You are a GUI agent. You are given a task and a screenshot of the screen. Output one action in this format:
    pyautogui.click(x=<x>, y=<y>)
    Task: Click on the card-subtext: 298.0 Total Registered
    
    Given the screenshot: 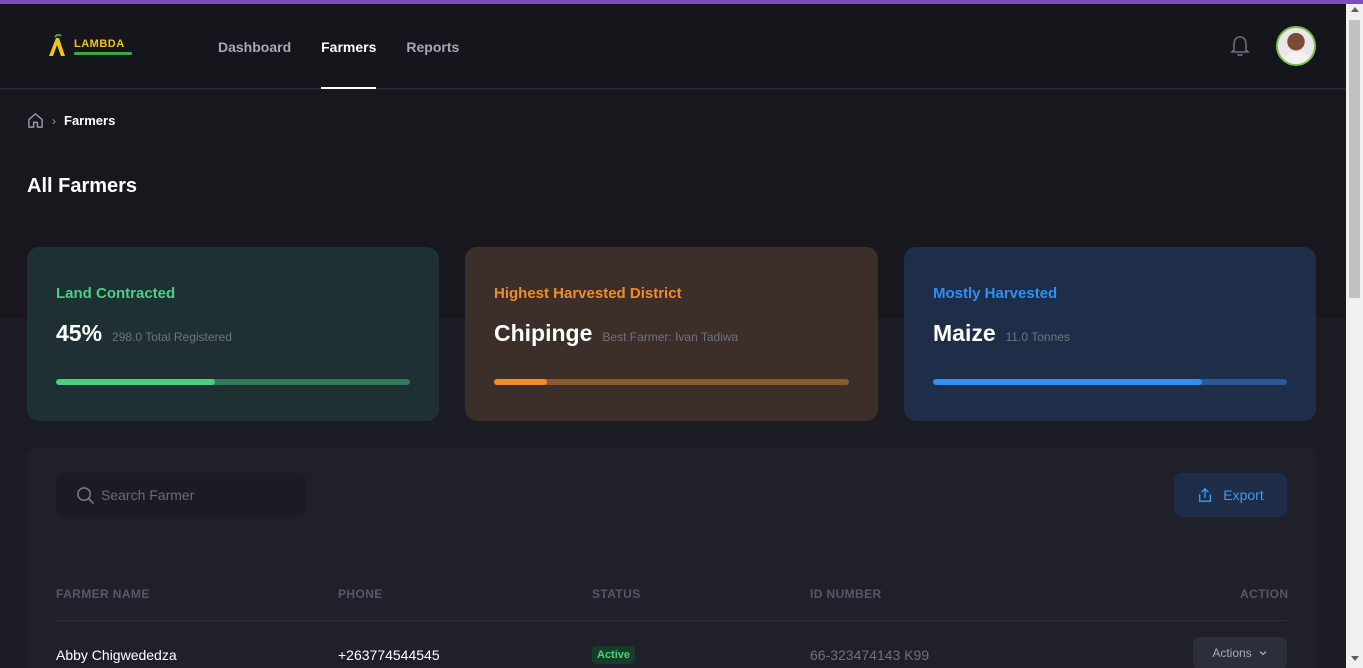 What is the action you would take?
    pyautogui.click(x=172, y=337)
    